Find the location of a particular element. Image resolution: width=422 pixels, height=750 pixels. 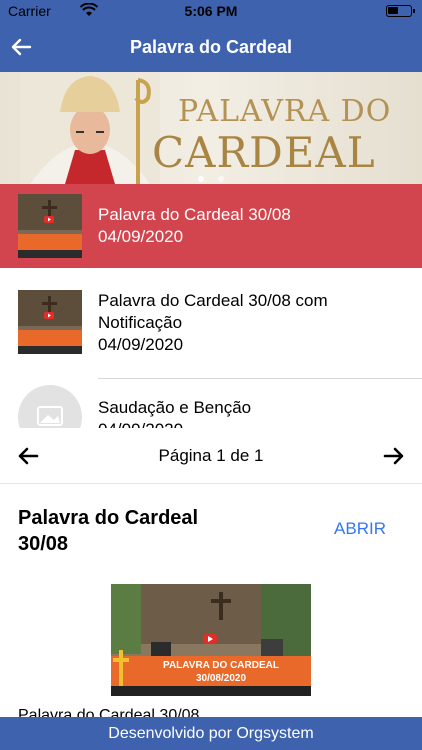

battery-icon is located at coordinates (400, 11).